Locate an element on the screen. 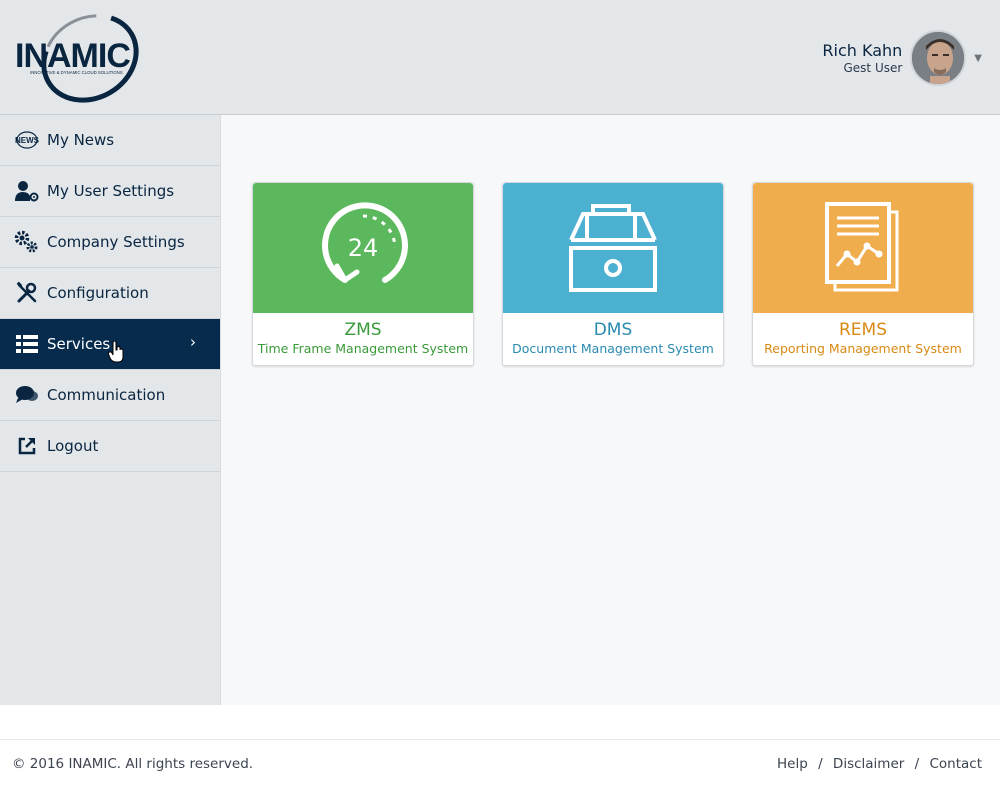  sidebar-item-label: My User Settings is located at coordinates (111, 191).